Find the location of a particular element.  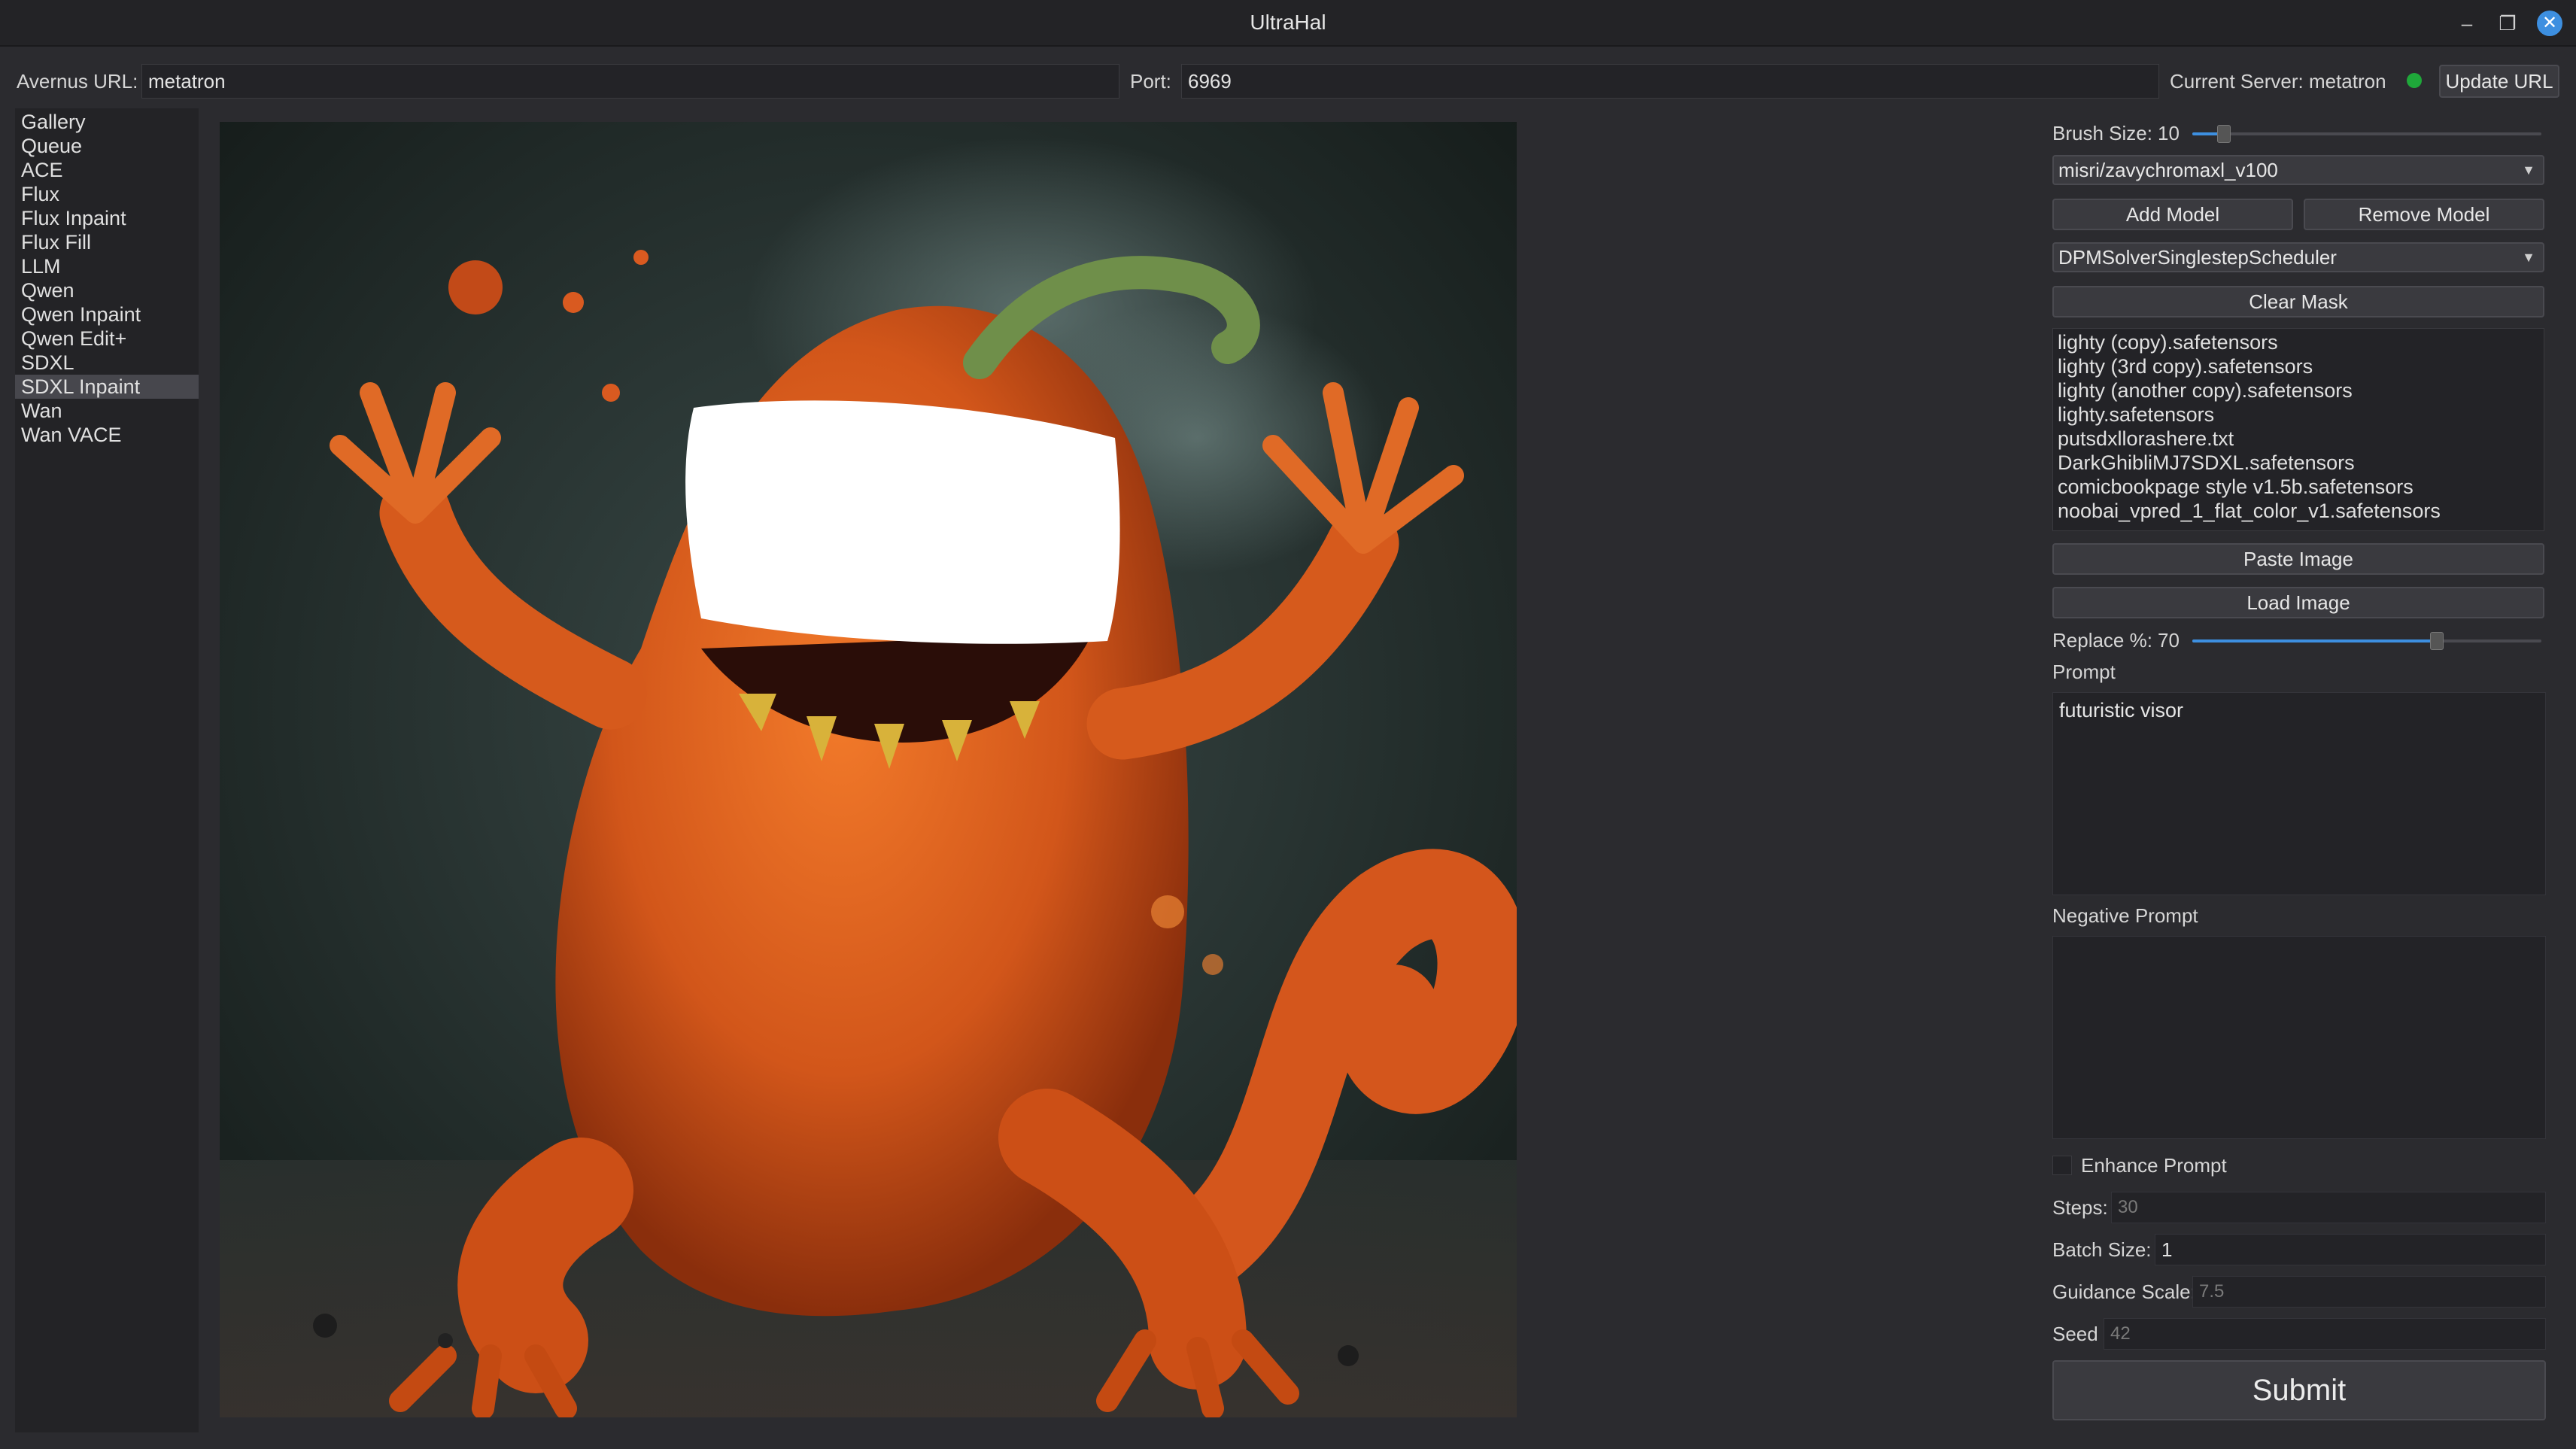

prompt-textarea: futuristic visor is located at coordinates (2299, 794).